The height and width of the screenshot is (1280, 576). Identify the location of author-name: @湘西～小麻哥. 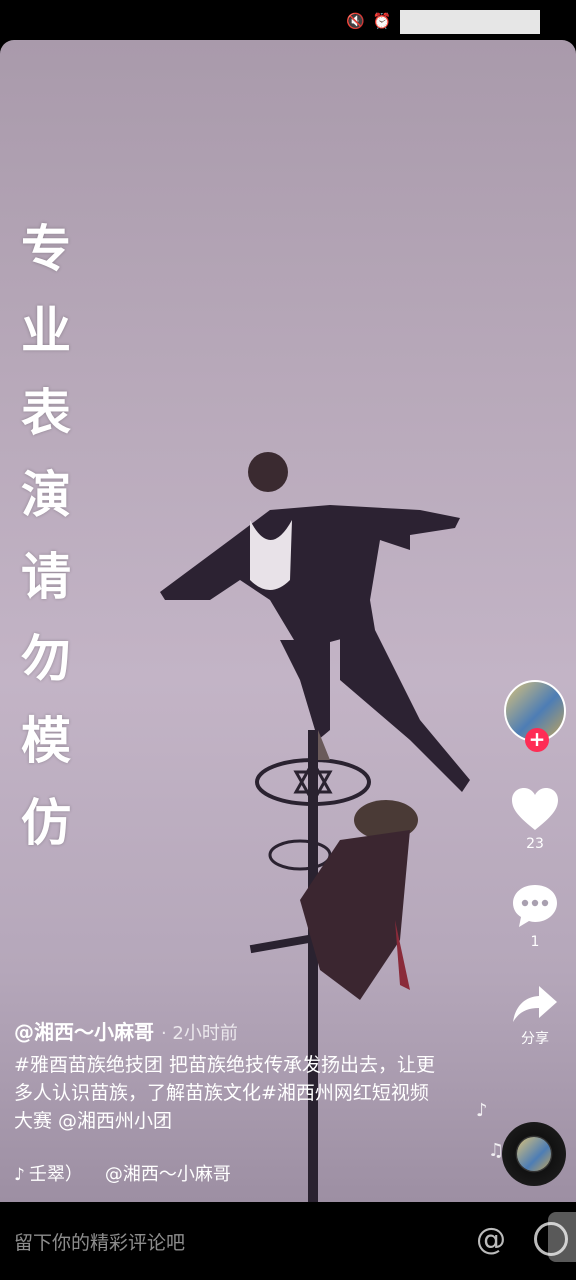
(84, 1032).